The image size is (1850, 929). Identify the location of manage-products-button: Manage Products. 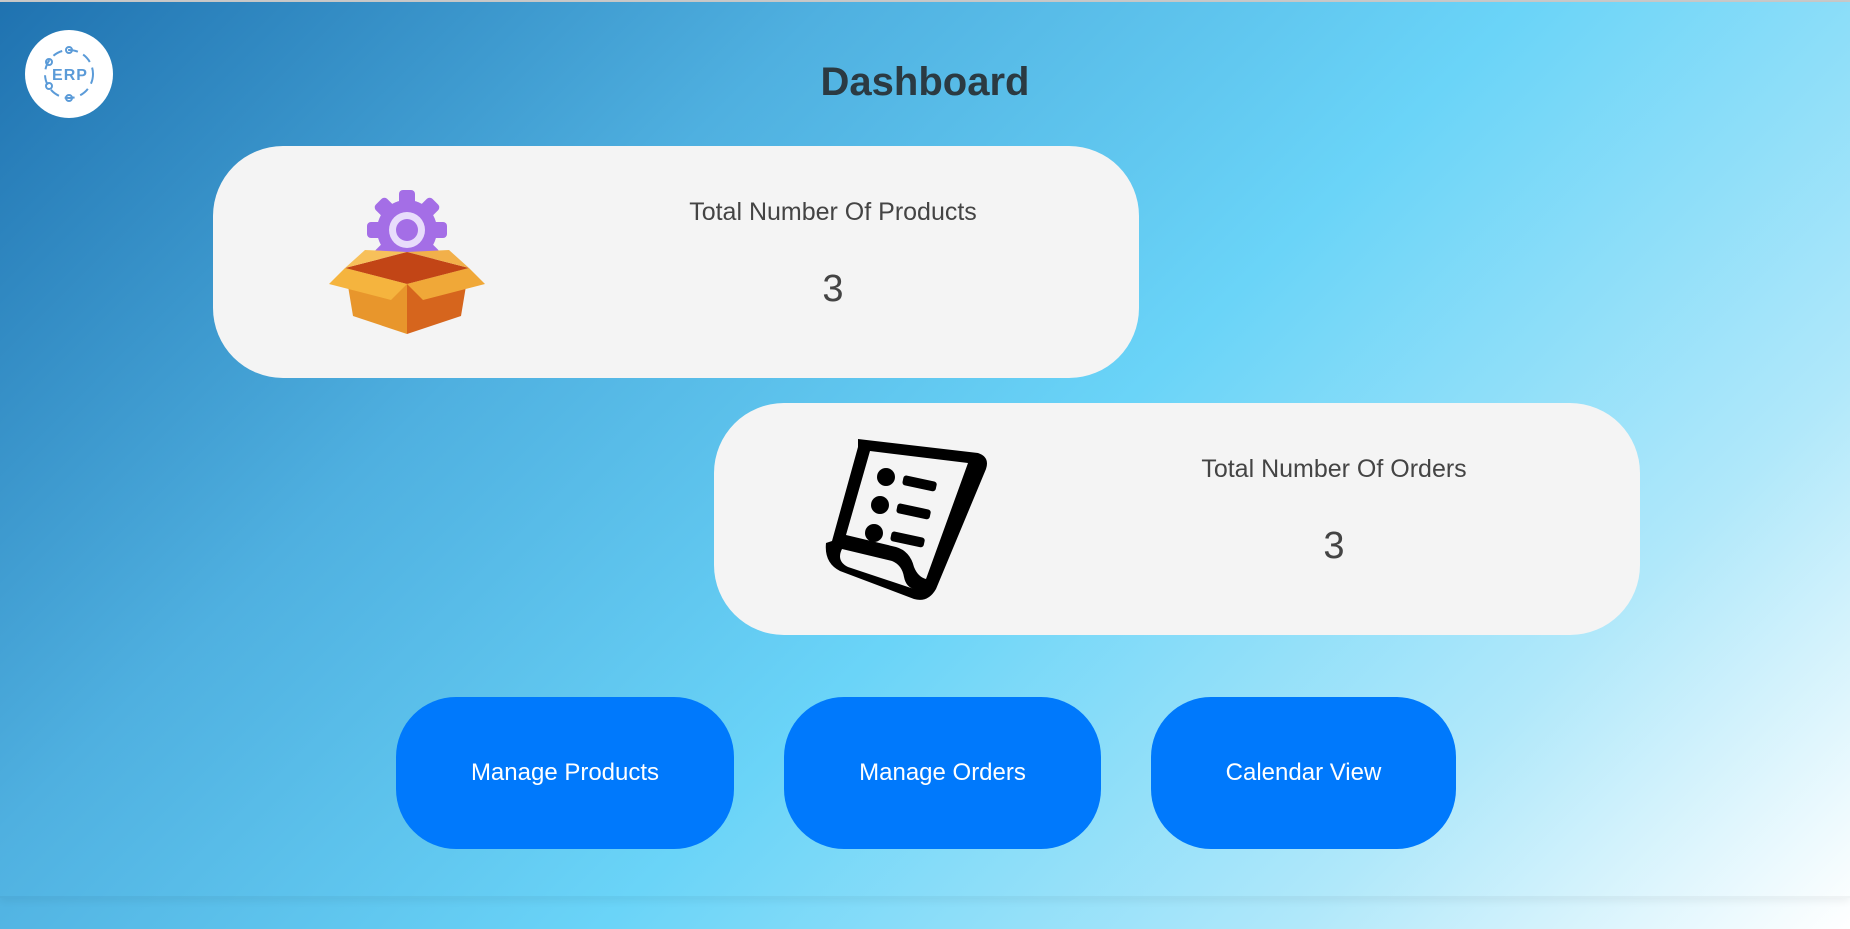
(565, 773).